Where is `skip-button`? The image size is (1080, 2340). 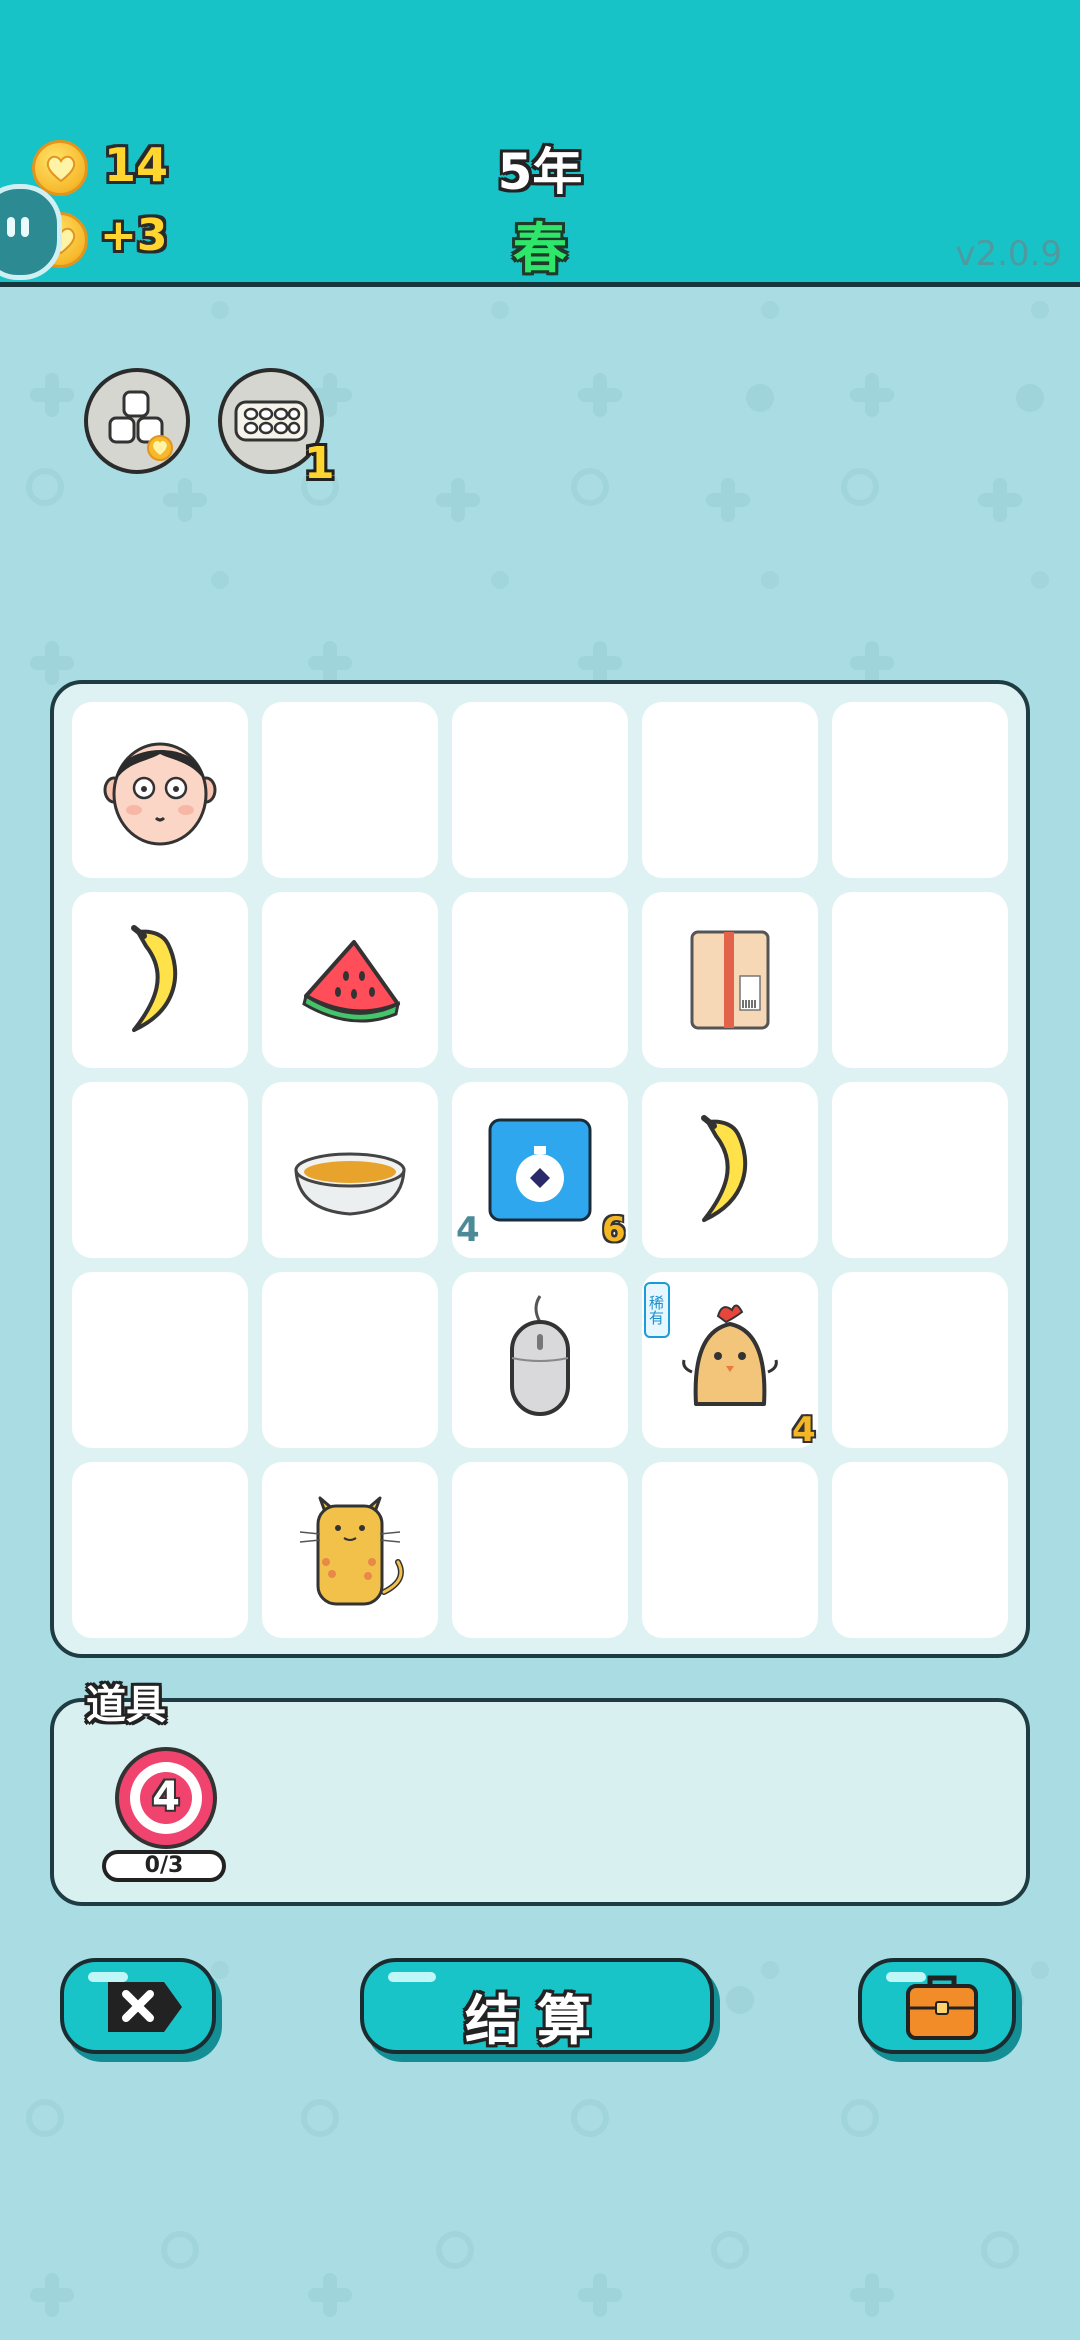 skip-button is located at coordinates (138, 2006).